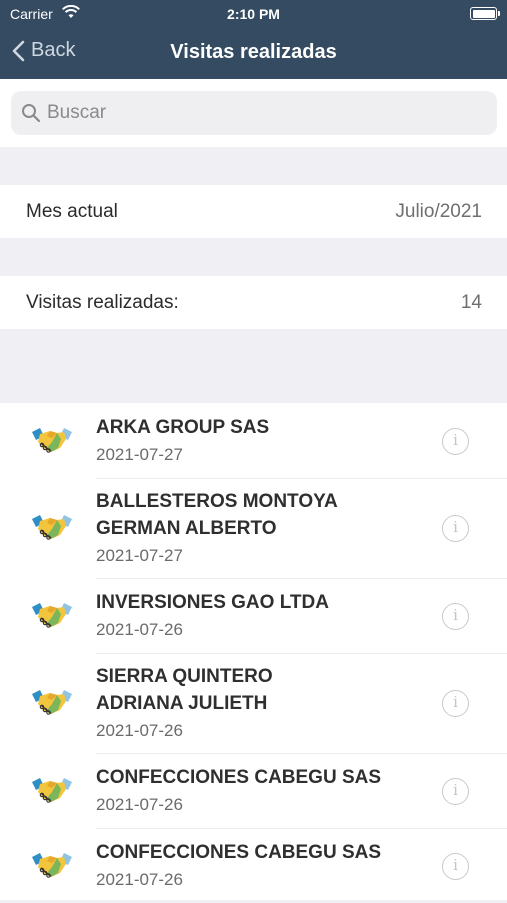 This screenshot has height=903, width=507. I want to click on battery-icon, so click(485, 13).